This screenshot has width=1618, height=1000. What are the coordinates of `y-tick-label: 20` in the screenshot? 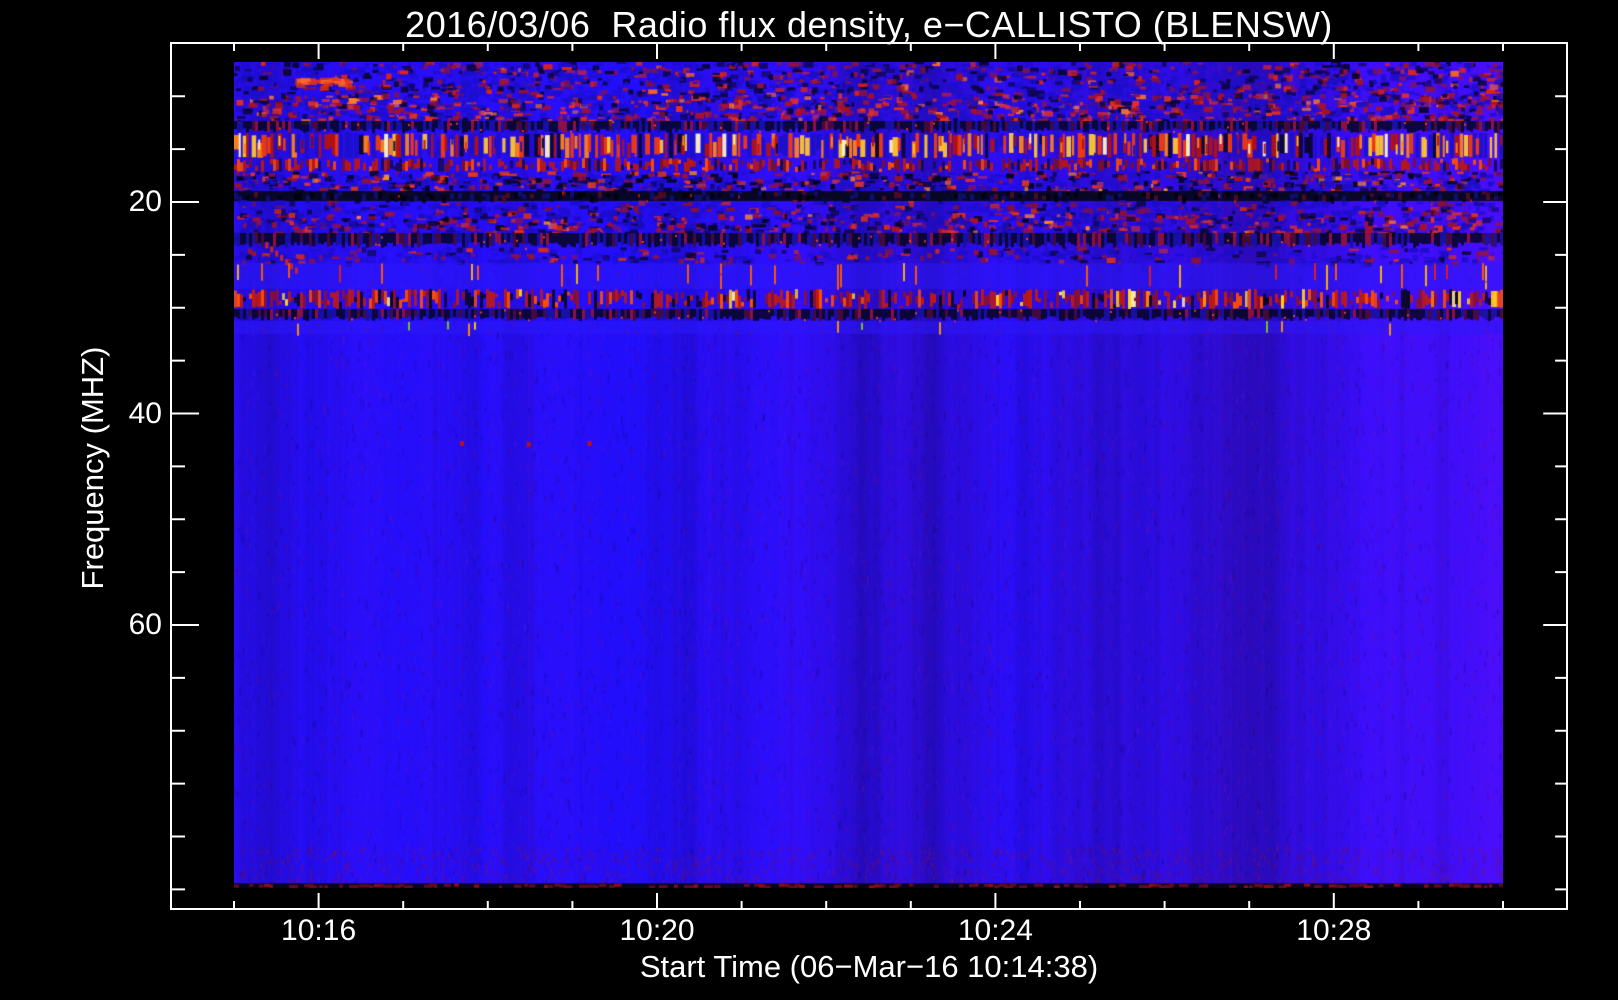 It's located at (145, 201).